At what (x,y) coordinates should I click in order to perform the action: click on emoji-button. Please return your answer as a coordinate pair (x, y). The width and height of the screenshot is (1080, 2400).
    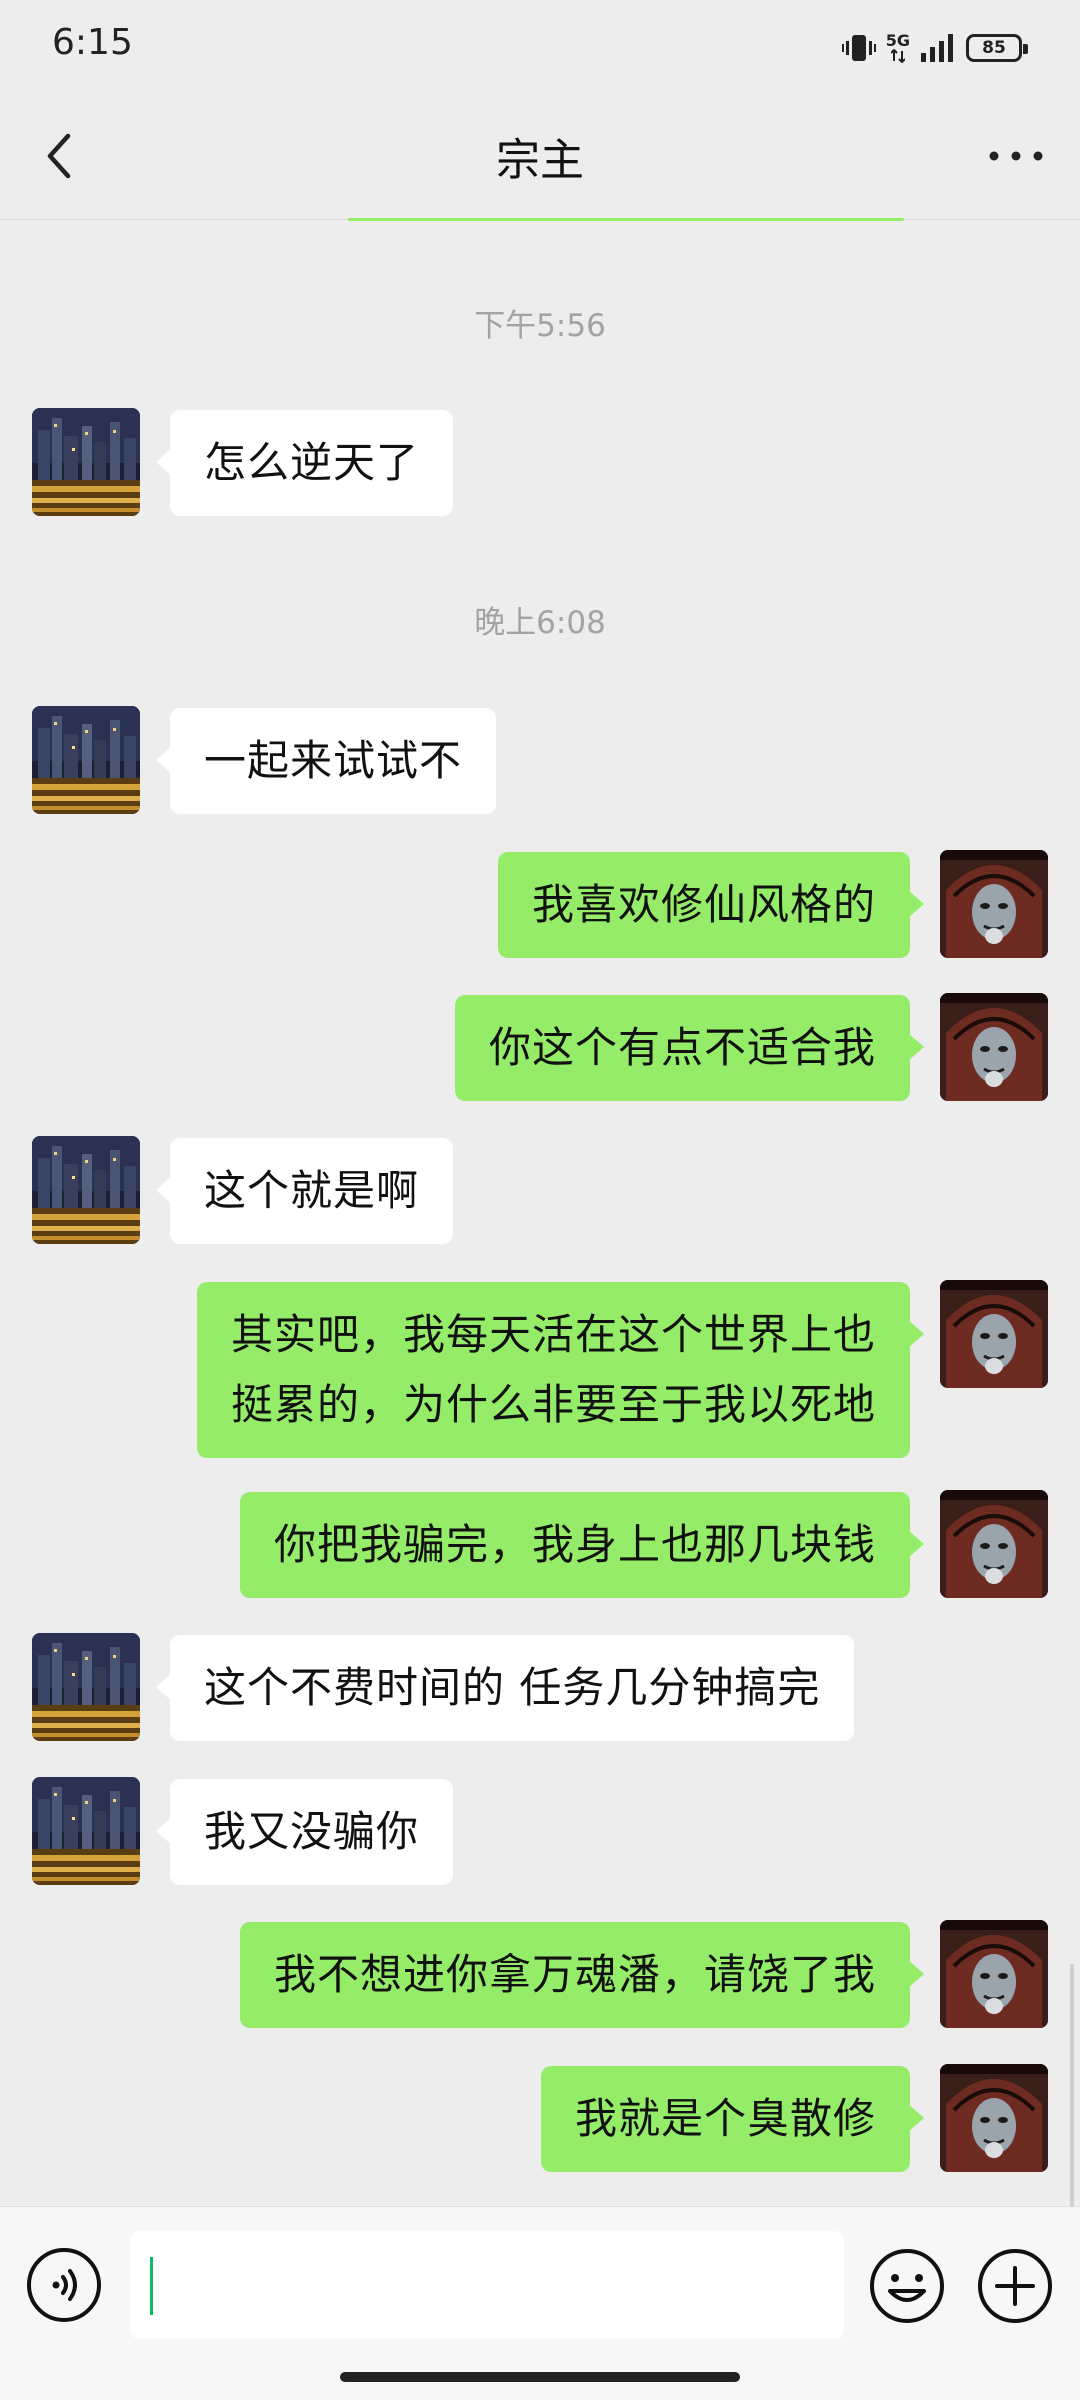
    Looking at the image, I should click on (907, 2286).